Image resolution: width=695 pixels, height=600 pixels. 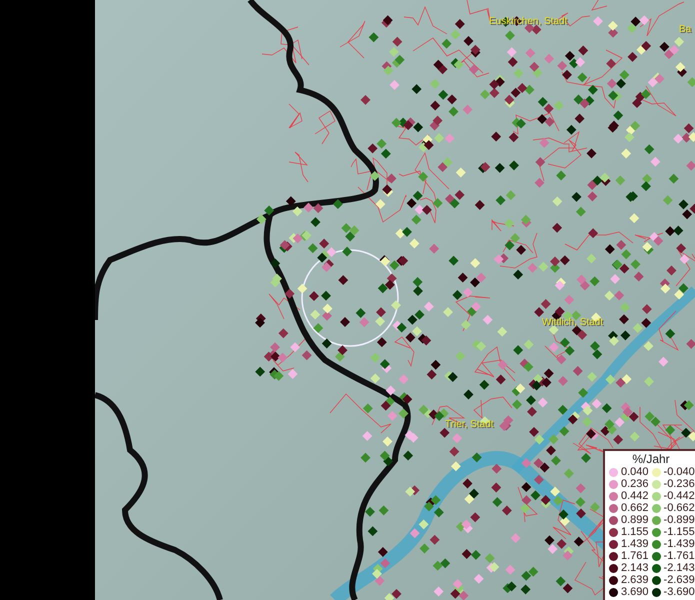 I want to click on place-label: Wittlich, Stadt, so click(x=573, y=322).